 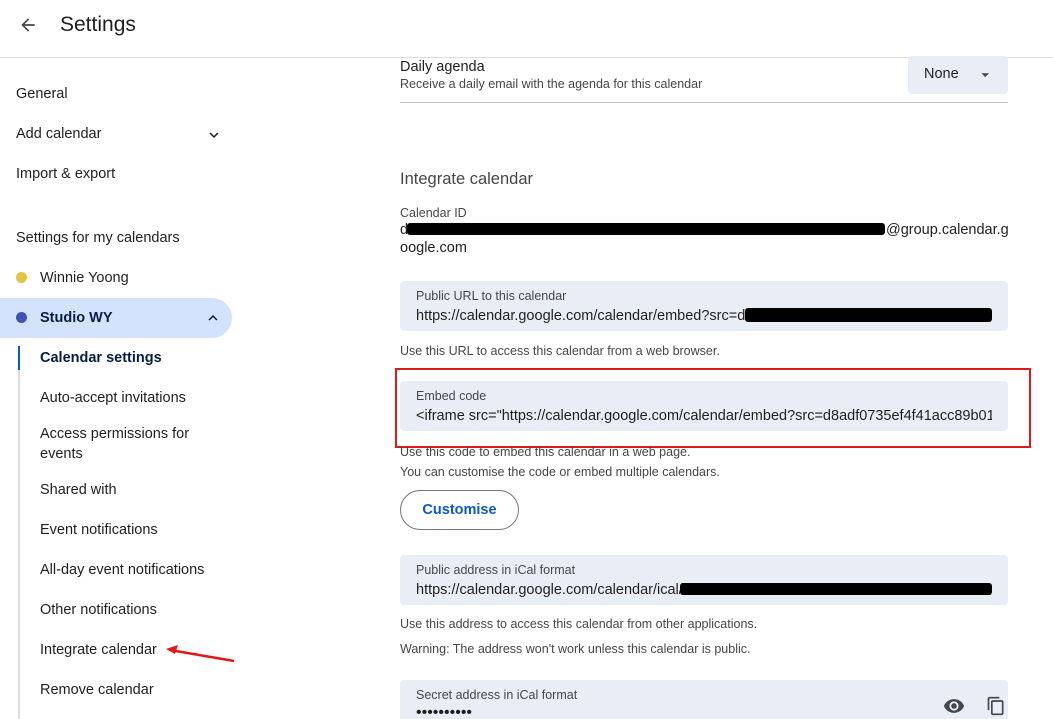 I want to click on sidebar-section-title: Settings for my calendars, so click(x=98, y=238).